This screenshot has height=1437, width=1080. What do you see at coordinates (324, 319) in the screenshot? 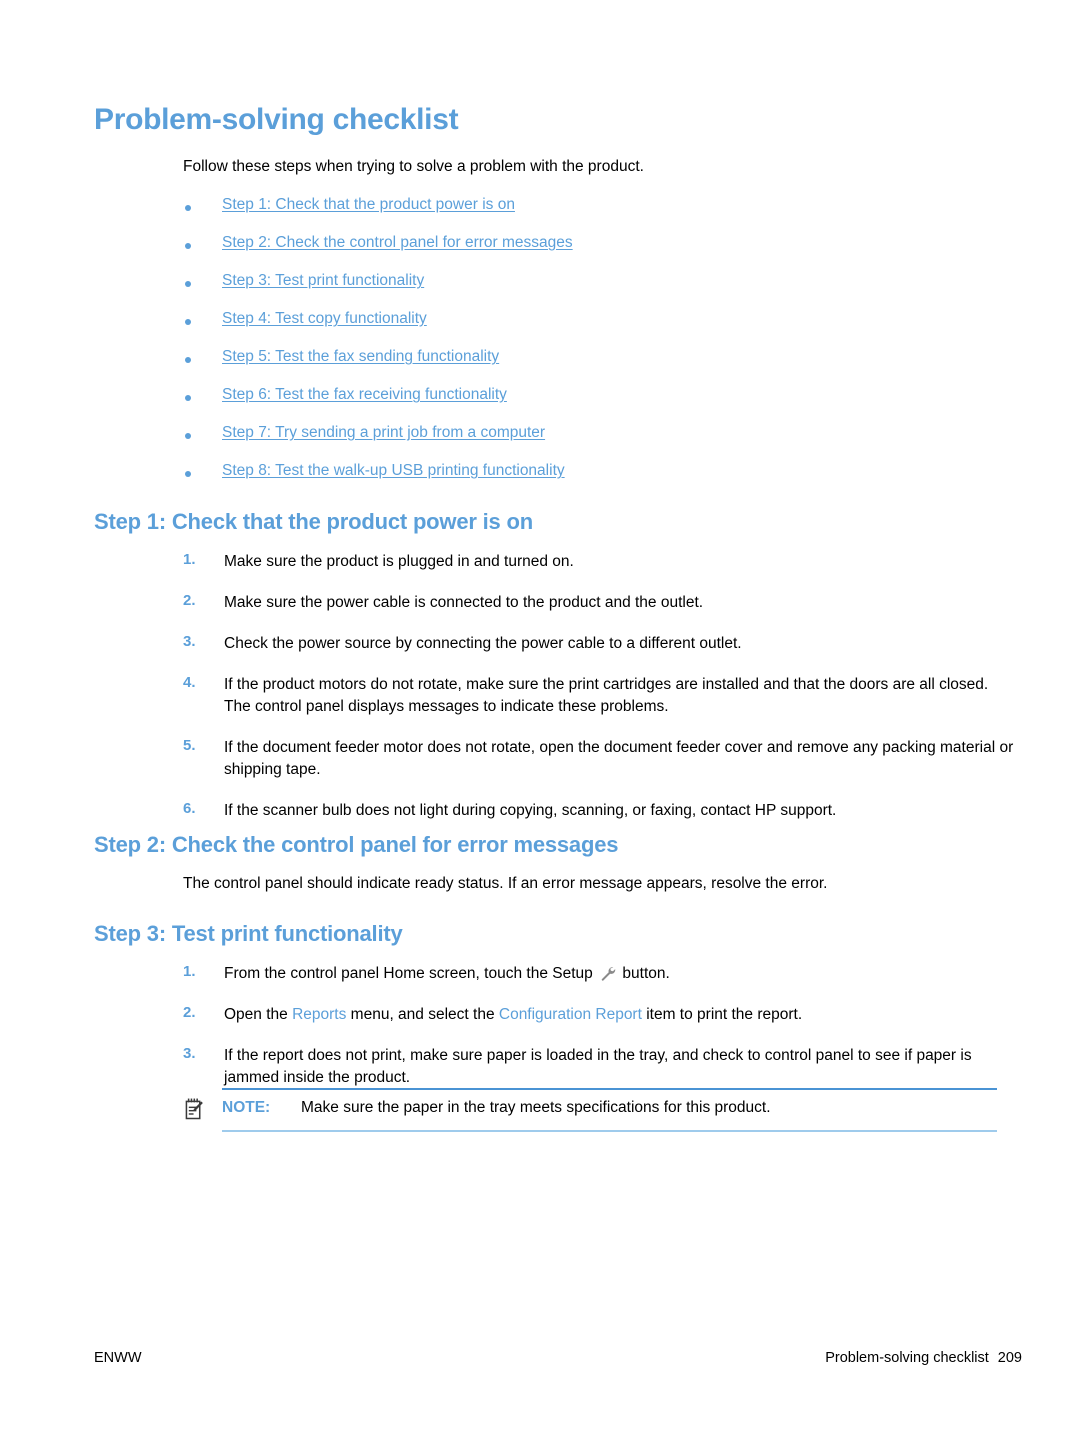
I see `toc-link-step-4: Step 4: Test copy functionality` at bounding box center [324, 319].